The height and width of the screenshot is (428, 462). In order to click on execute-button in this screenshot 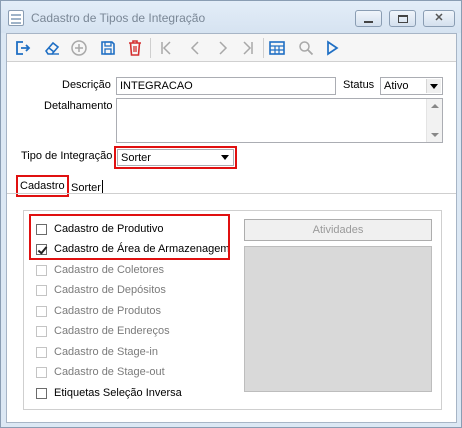, I will do `click(332, 48)`.